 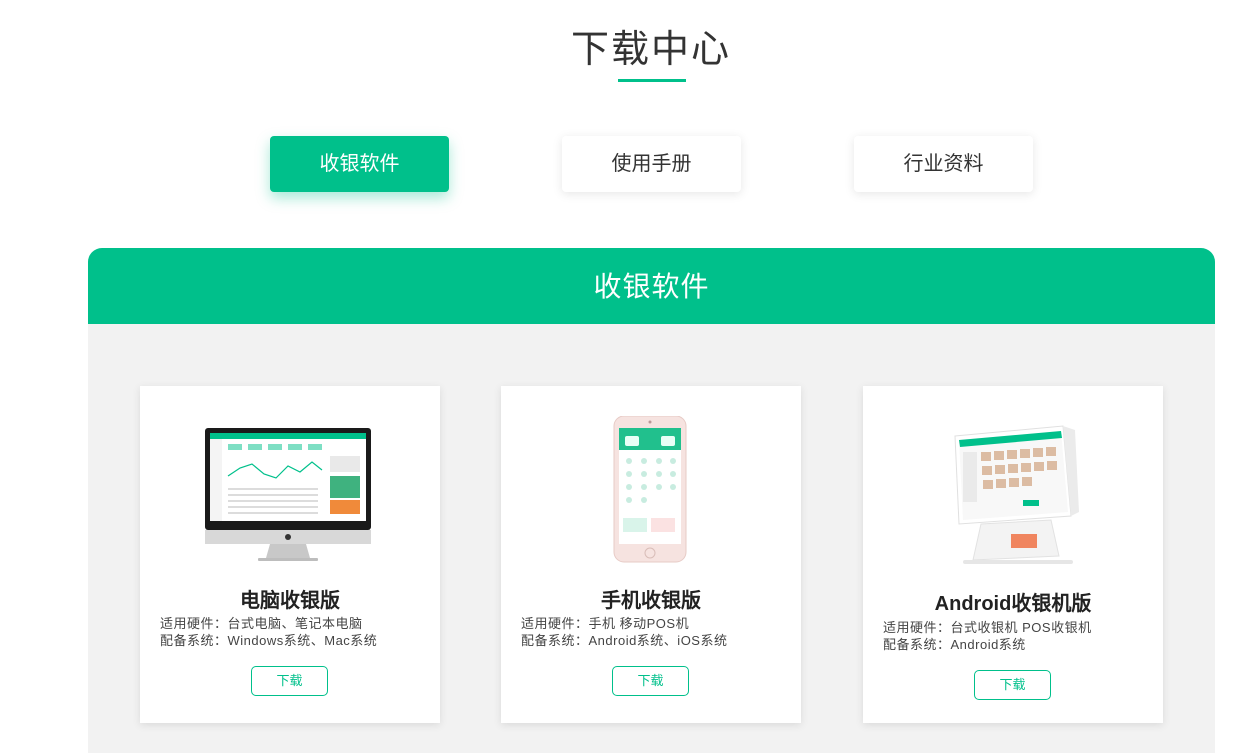 What do you see at coordinates (1016, 494) in the screenshot?
I see `pos-terminal-illustration` at bounding box center [1016, 494].